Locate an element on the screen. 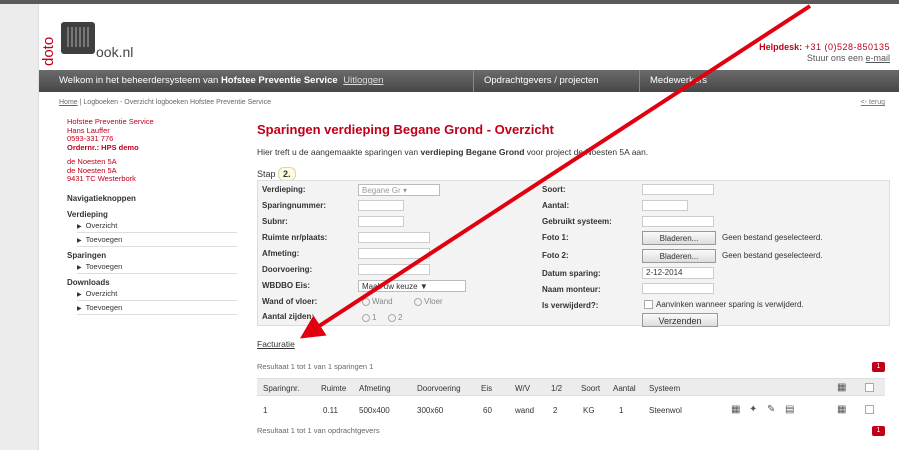 The image size is (899, 450). monteur-input is located at coordinates (678, 288).